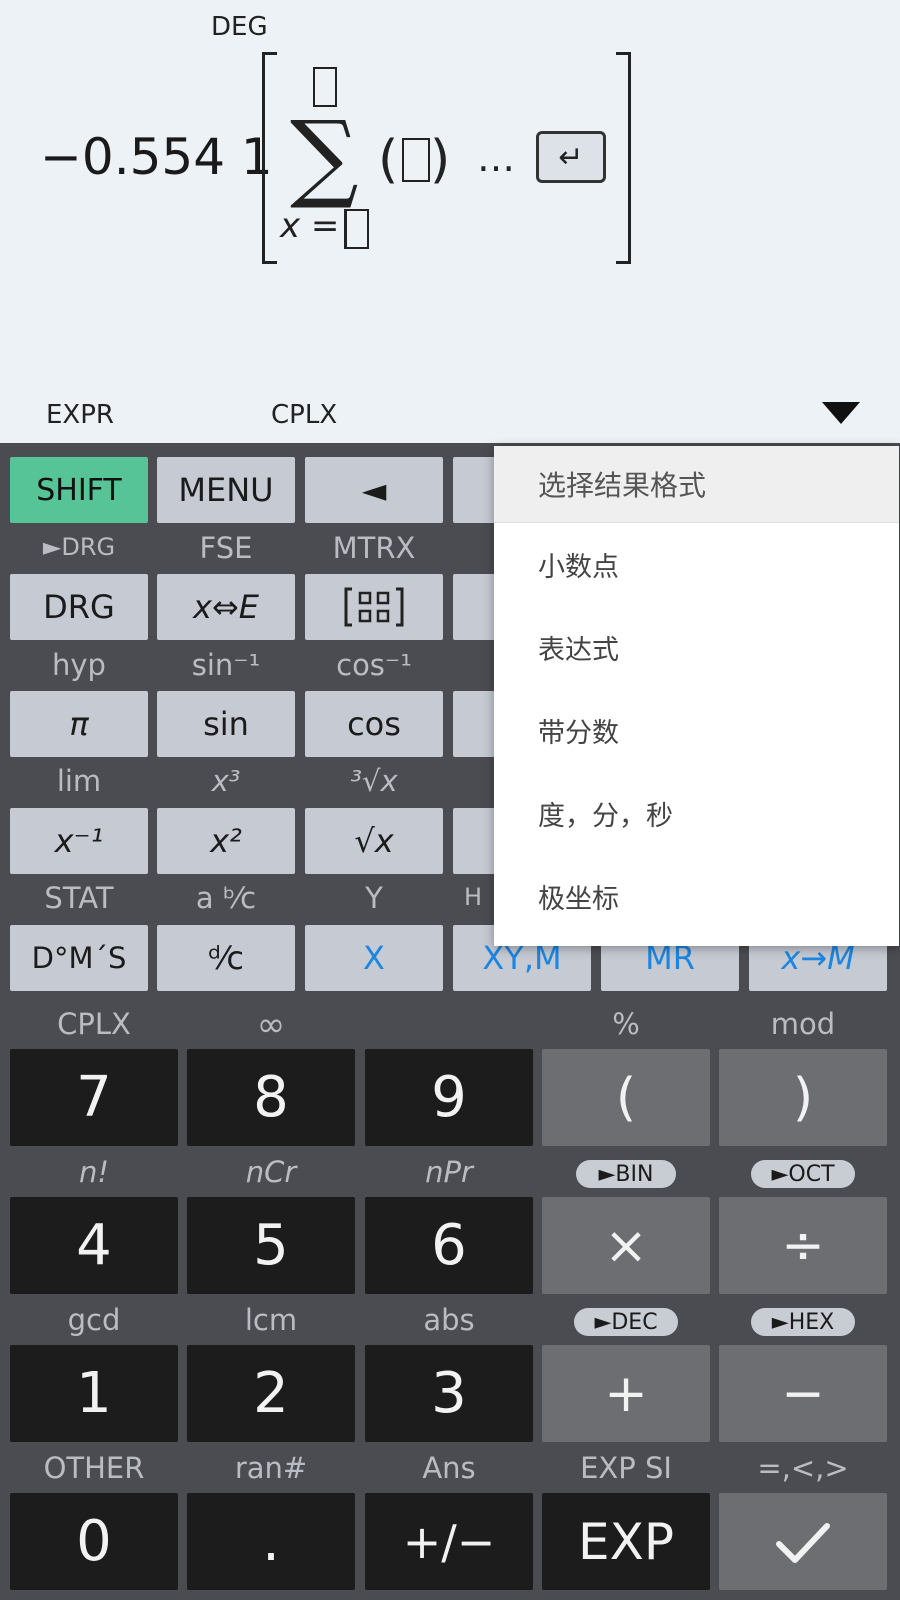  Describe the element at coordinates (94, 1541) in the screenshot. I see `digit-0-key: 0` at that location.